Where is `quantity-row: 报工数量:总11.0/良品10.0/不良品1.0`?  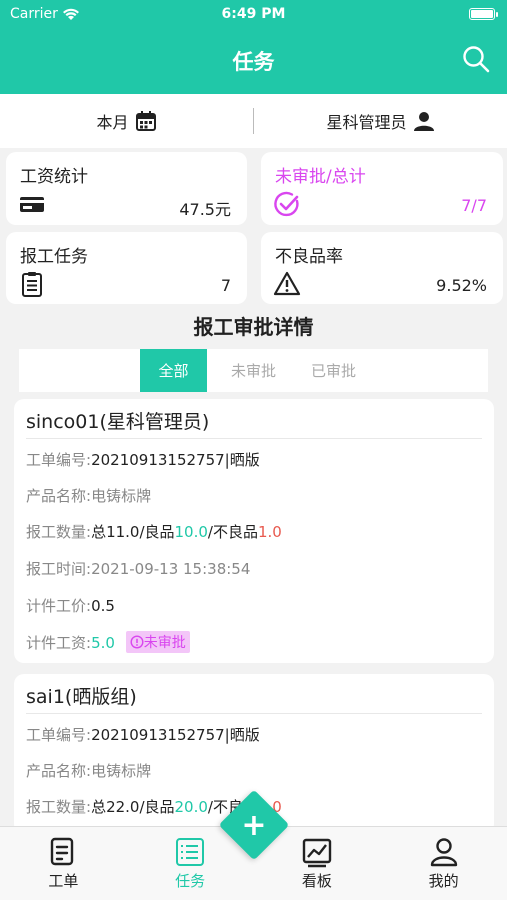 quantity-row: 报工数量:总11.0/良品10.0/不良品1.0 is located at coordinates (154, 531).